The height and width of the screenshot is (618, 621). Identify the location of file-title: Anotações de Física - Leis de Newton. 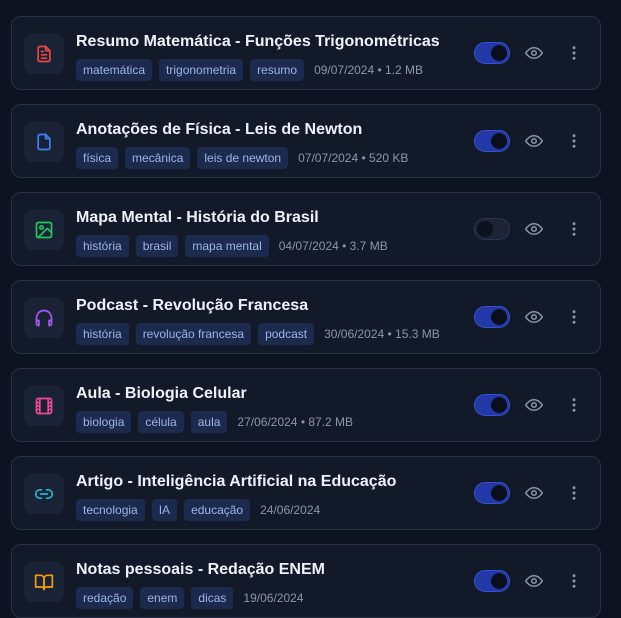
(219, 129).